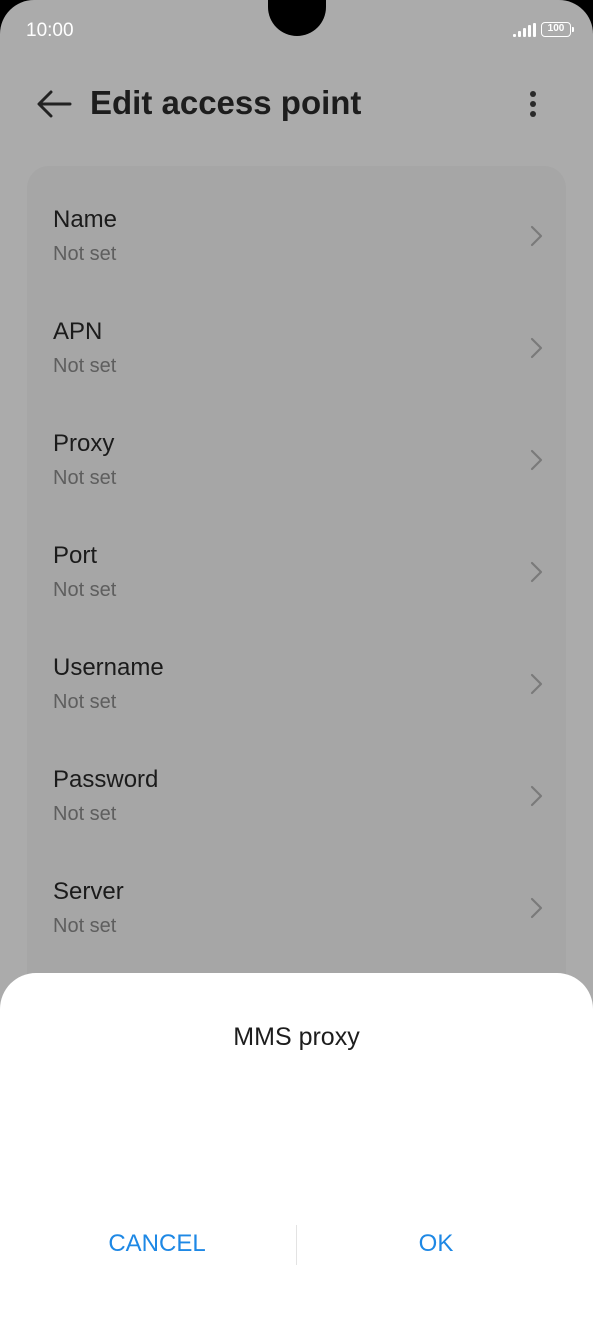  I want to click on setting-title: Name, so click(85, 219).